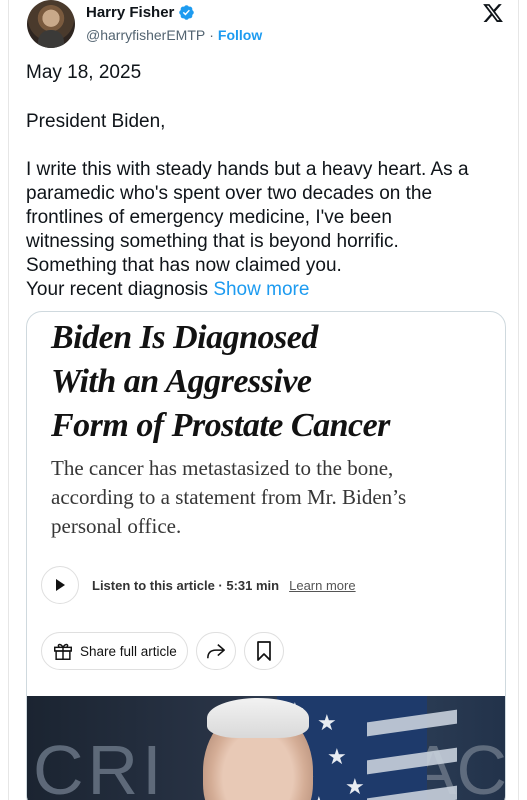 This screenshot has width=527, height=800. Describe the element at coordinates (63, 651) in the screenshot. I see `gift-icon` at that location.